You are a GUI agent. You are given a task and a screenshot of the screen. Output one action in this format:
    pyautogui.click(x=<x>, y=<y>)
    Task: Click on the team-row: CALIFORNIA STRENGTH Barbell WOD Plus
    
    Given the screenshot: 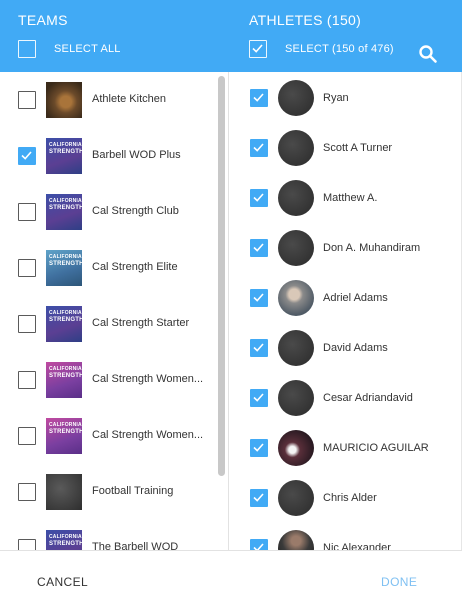 What is the action you would take?
    pyautogui.click(x=114, y=156)
    